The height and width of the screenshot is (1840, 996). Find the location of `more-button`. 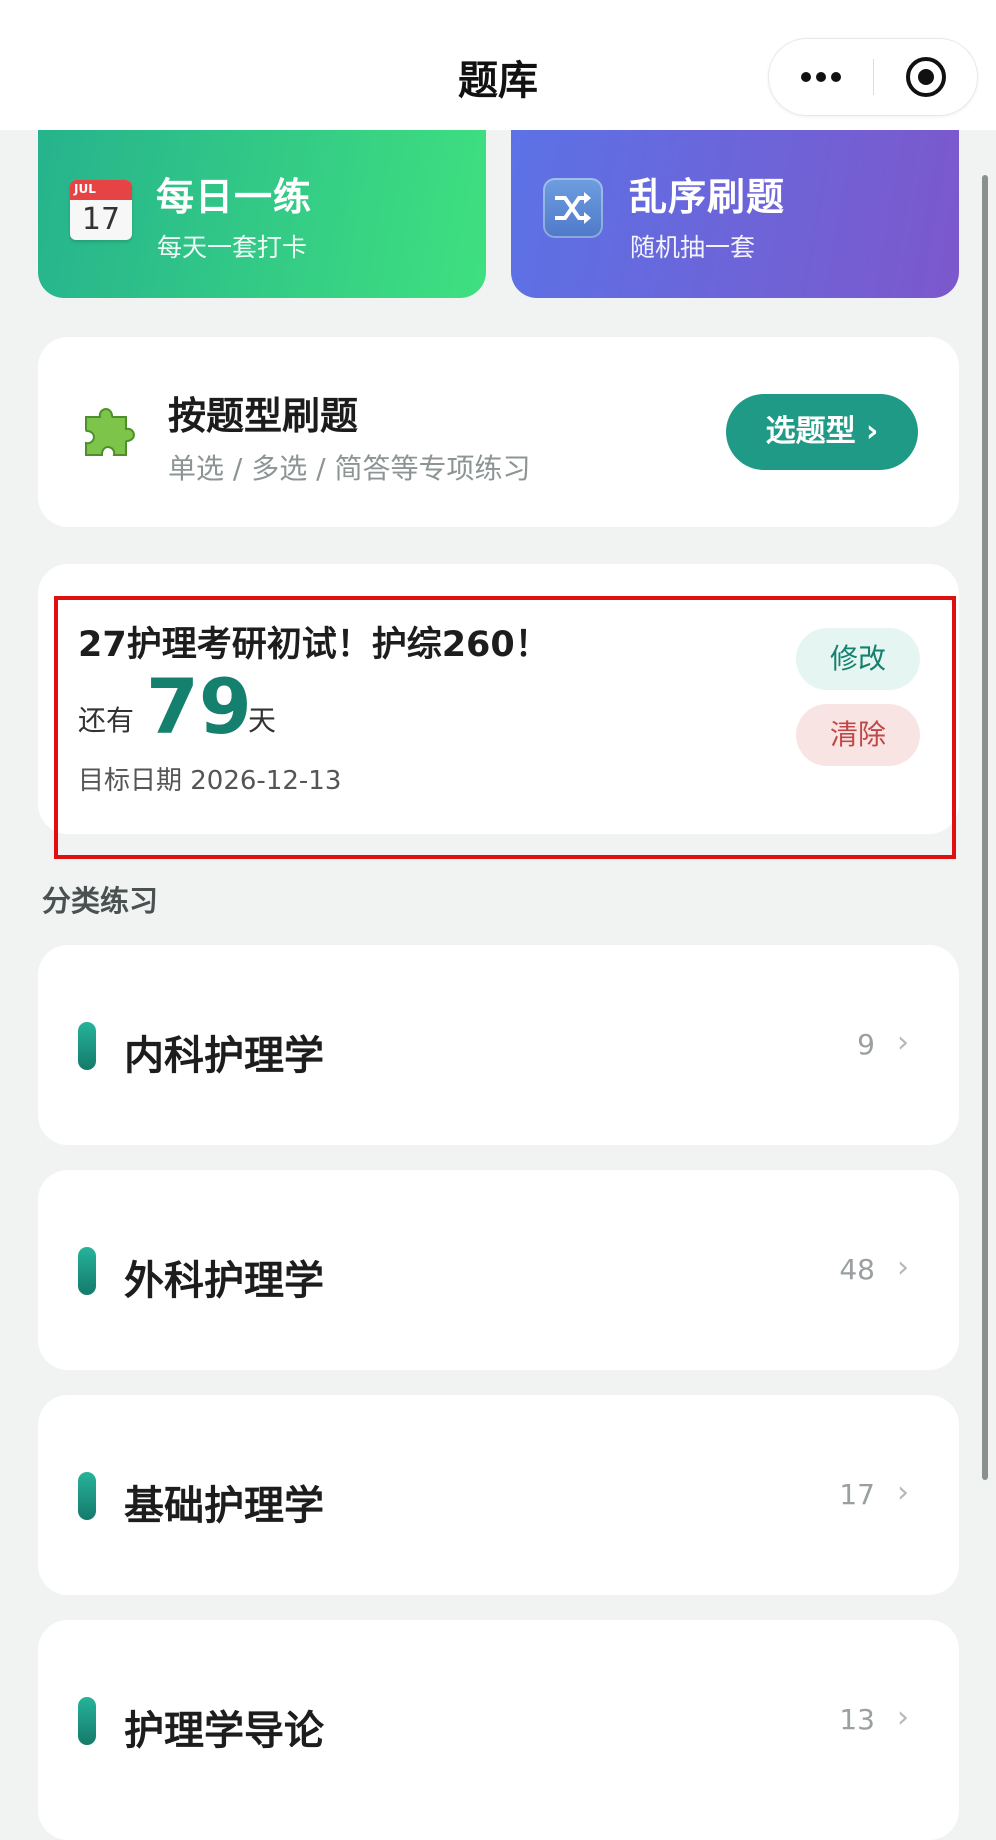

more-button is located at coordinates (821, 77).